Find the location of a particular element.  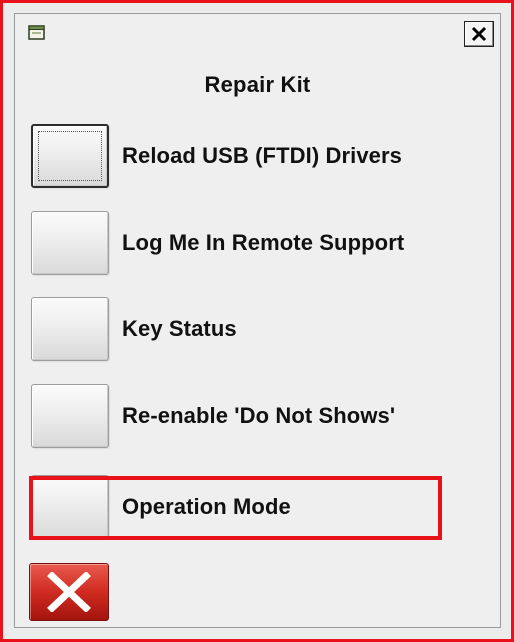

window-icon is located at coordinates (37, 33).